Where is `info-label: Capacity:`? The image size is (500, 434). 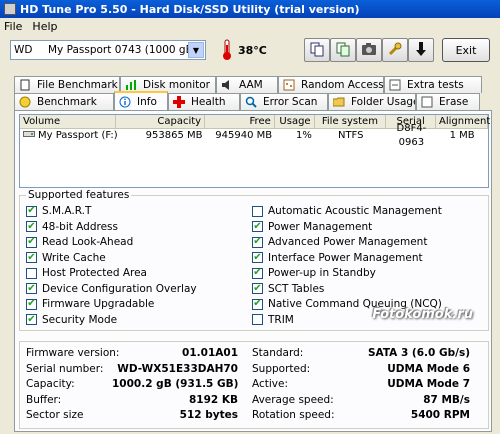
info-label: Capacity: is located at coordinates (50, 384).